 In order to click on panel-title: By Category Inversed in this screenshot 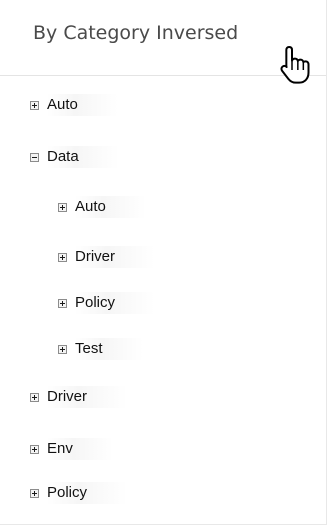, I will do `click(135, 33)`.